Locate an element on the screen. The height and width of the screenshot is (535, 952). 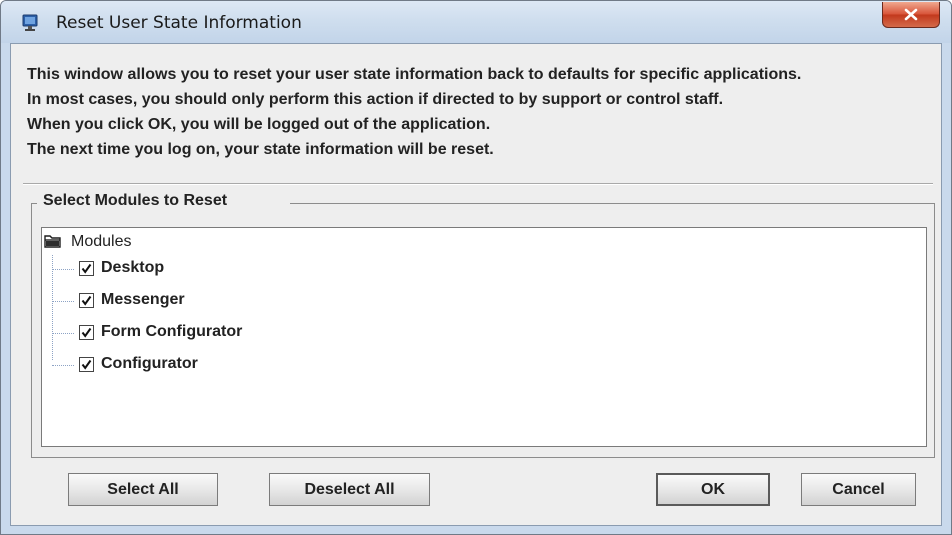
deselect-all-button: Deselect All is located at coordinates (349, 489).